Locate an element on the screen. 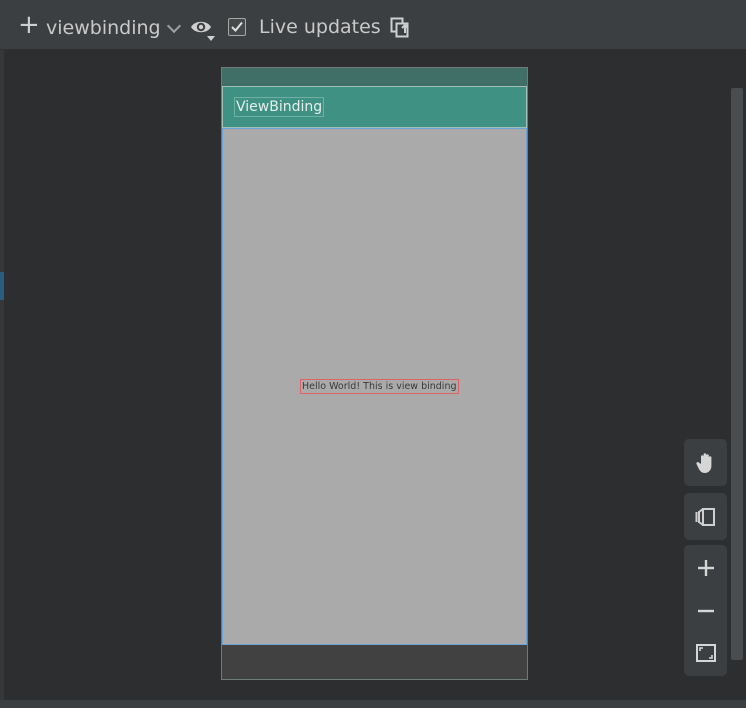 Image resolution: width=746 pixels, height=708 pixels. zoom-in-button is located at coordinates (705, 567).